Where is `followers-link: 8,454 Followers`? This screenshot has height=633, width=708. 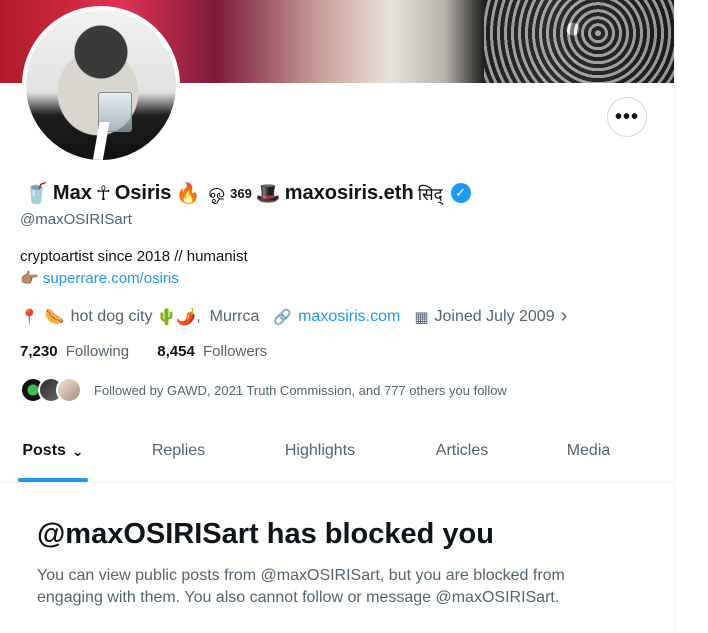
followers-link: 8,454 Followers is located at coordinates (212, 351).